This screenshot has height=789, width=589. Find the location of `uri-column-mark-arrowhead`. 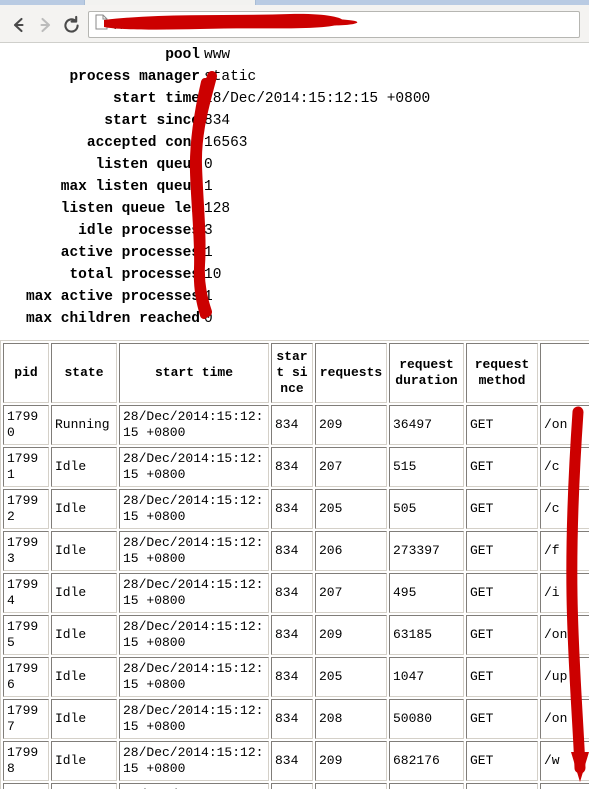

uri-column-mark-arrowhead is located at coordinates (580, 767).